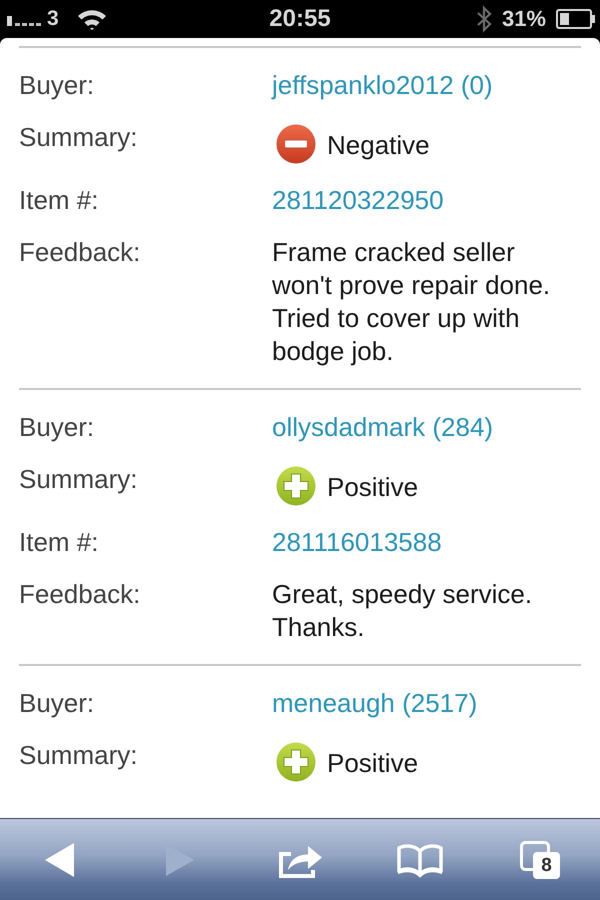  What do you see at coordinates (412, 302) in the screenshot?
I see `feedback-text: Frame cracked seller won't prove repair done. Tried to cover up with bodge job.` at bounding box center [412, 302].